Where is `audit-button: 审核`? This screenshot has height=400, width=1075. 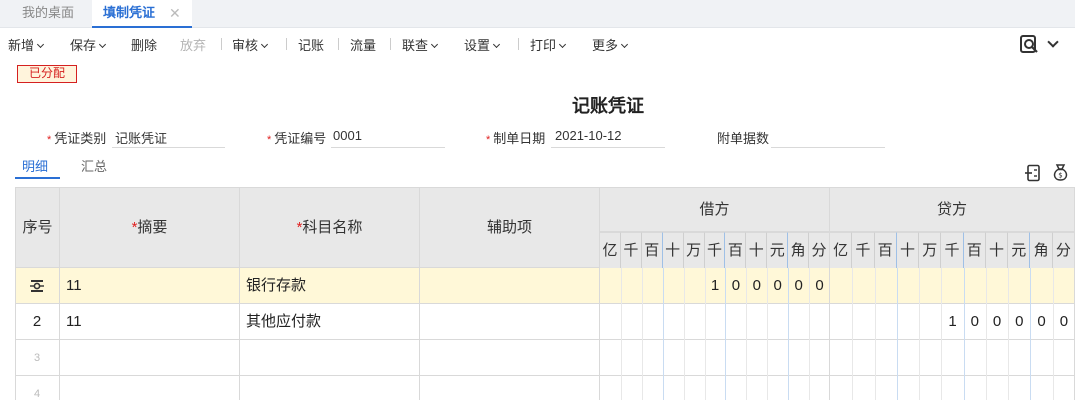 audit-button: 审核 is located at coordinates (250, 44).